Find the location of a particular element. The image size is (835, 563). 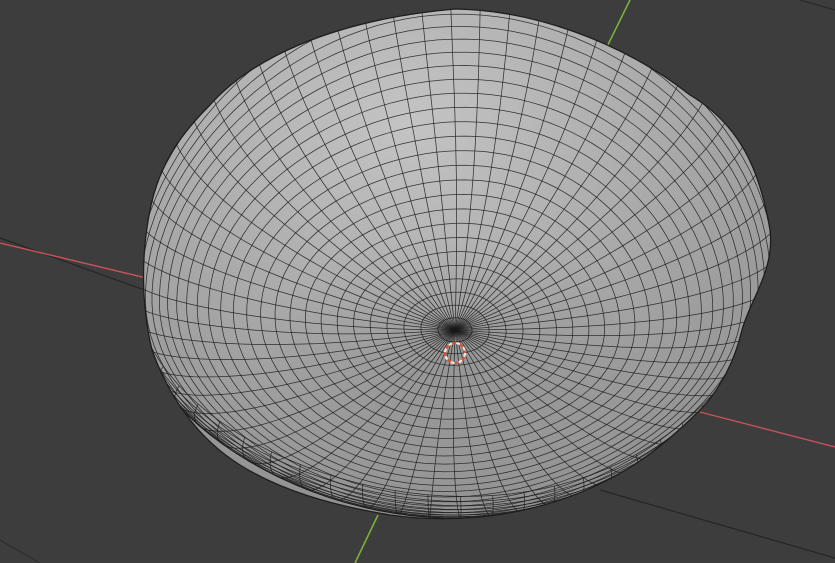

y-axis-line is located at coordinates (366, 538).